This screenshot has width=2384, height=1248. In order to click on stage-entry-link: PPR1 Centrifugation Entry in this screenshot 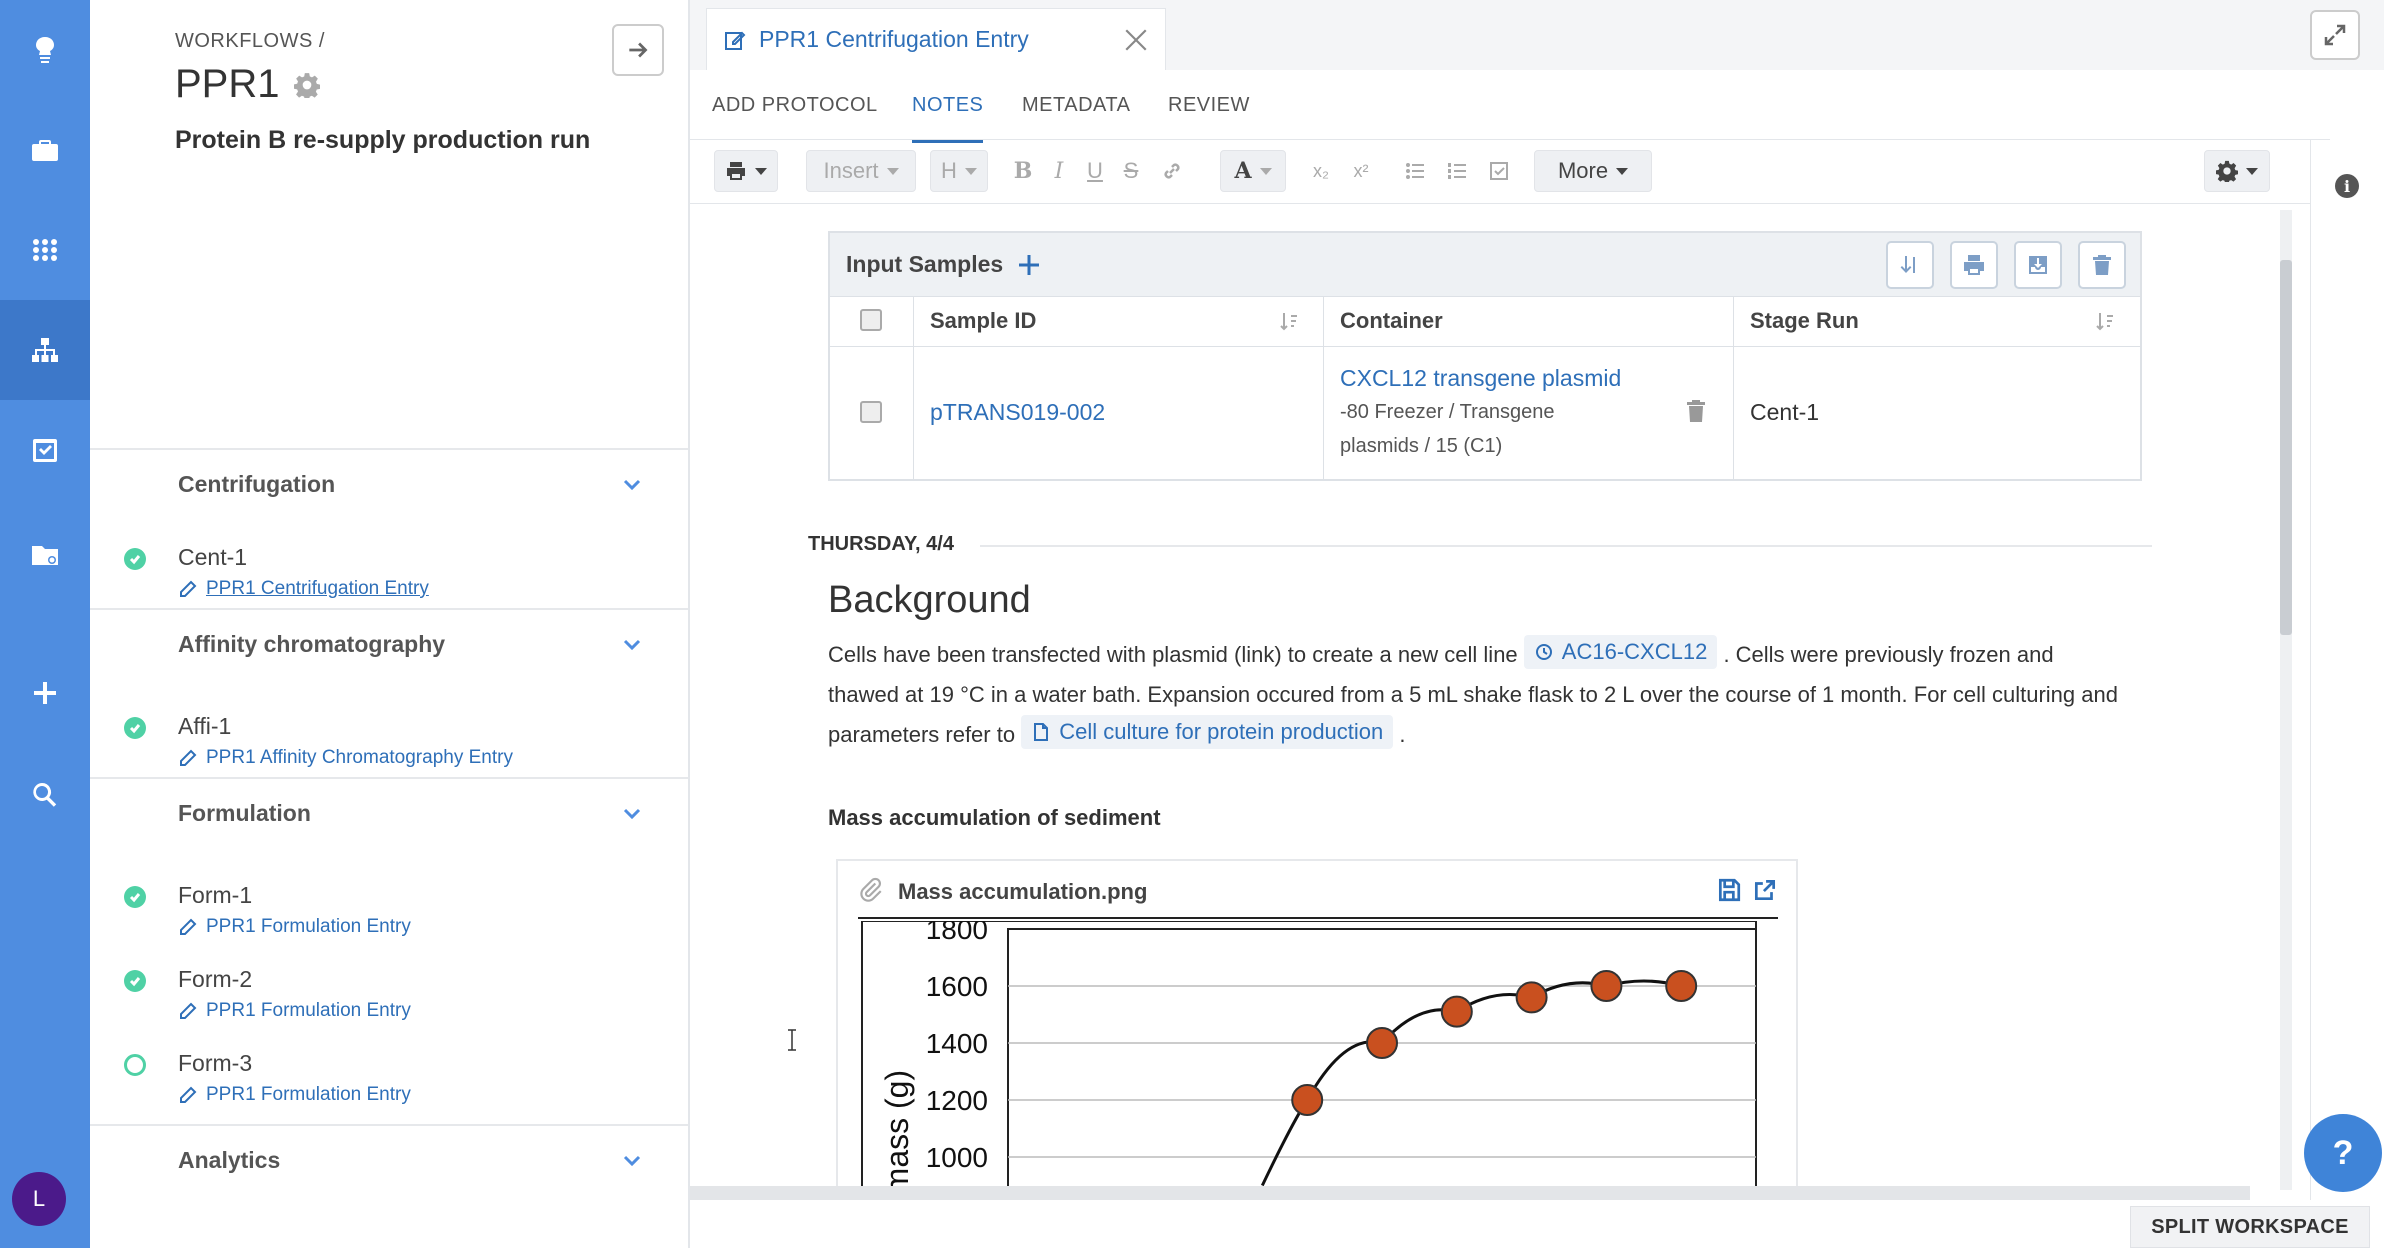, I will do `click(303, 589)`.